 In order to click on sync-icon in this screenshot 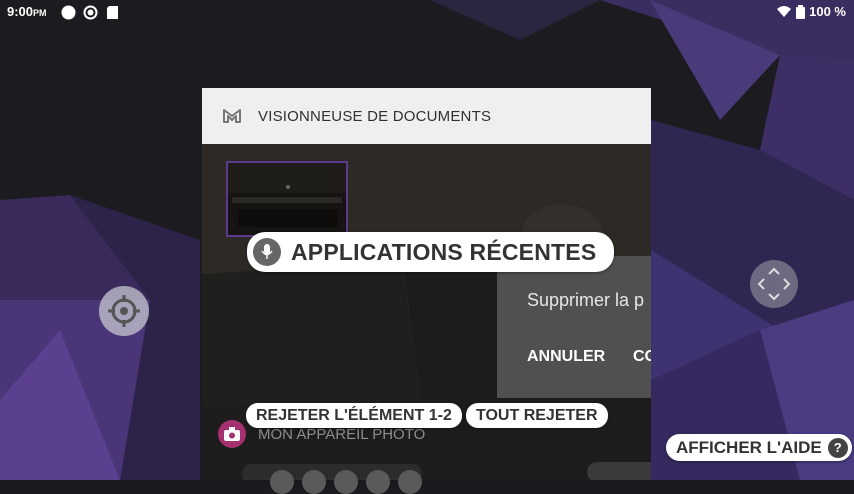, I will do `click(90, 12)`.